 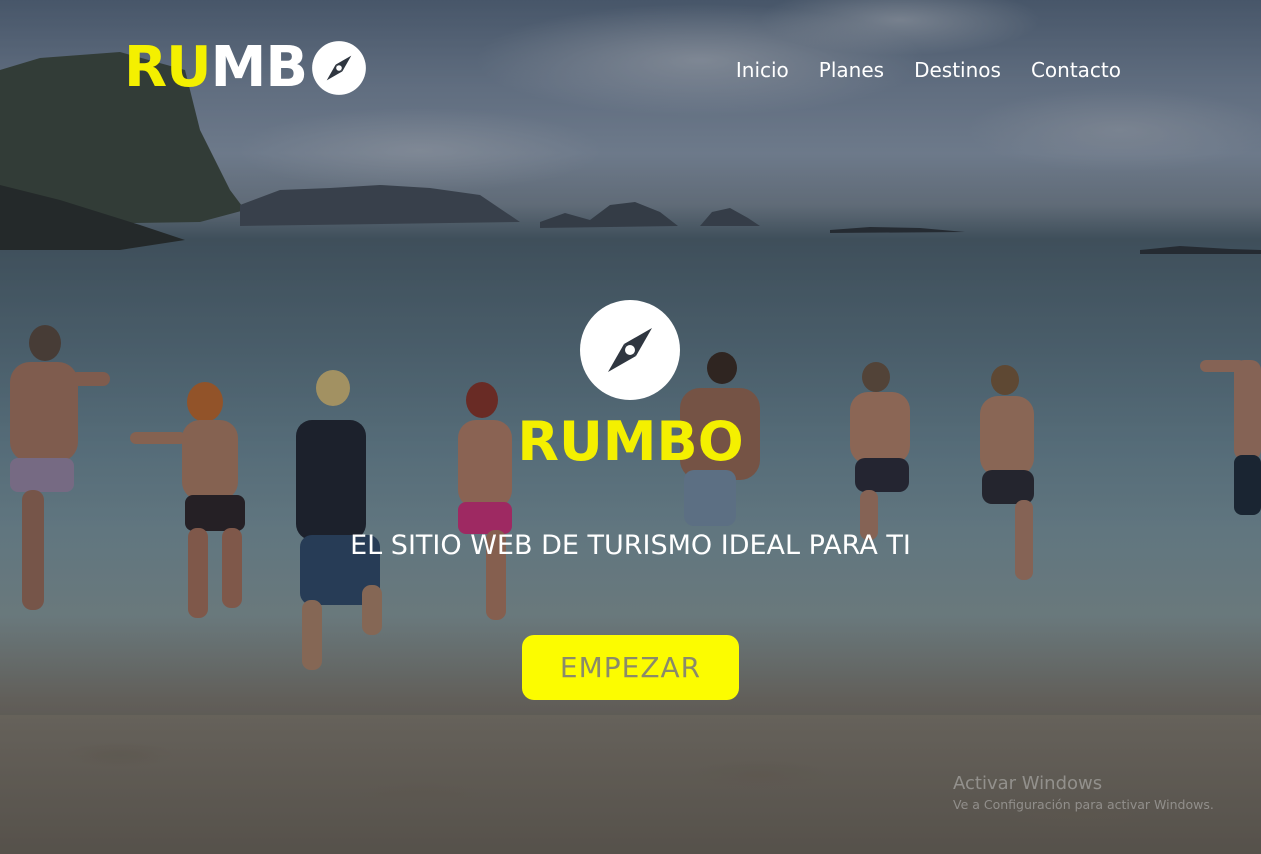 What do you see at coordinates (630, 441) in the screenshot?
I see `hero-title: RUMBO` at bounding box center [630, 441].